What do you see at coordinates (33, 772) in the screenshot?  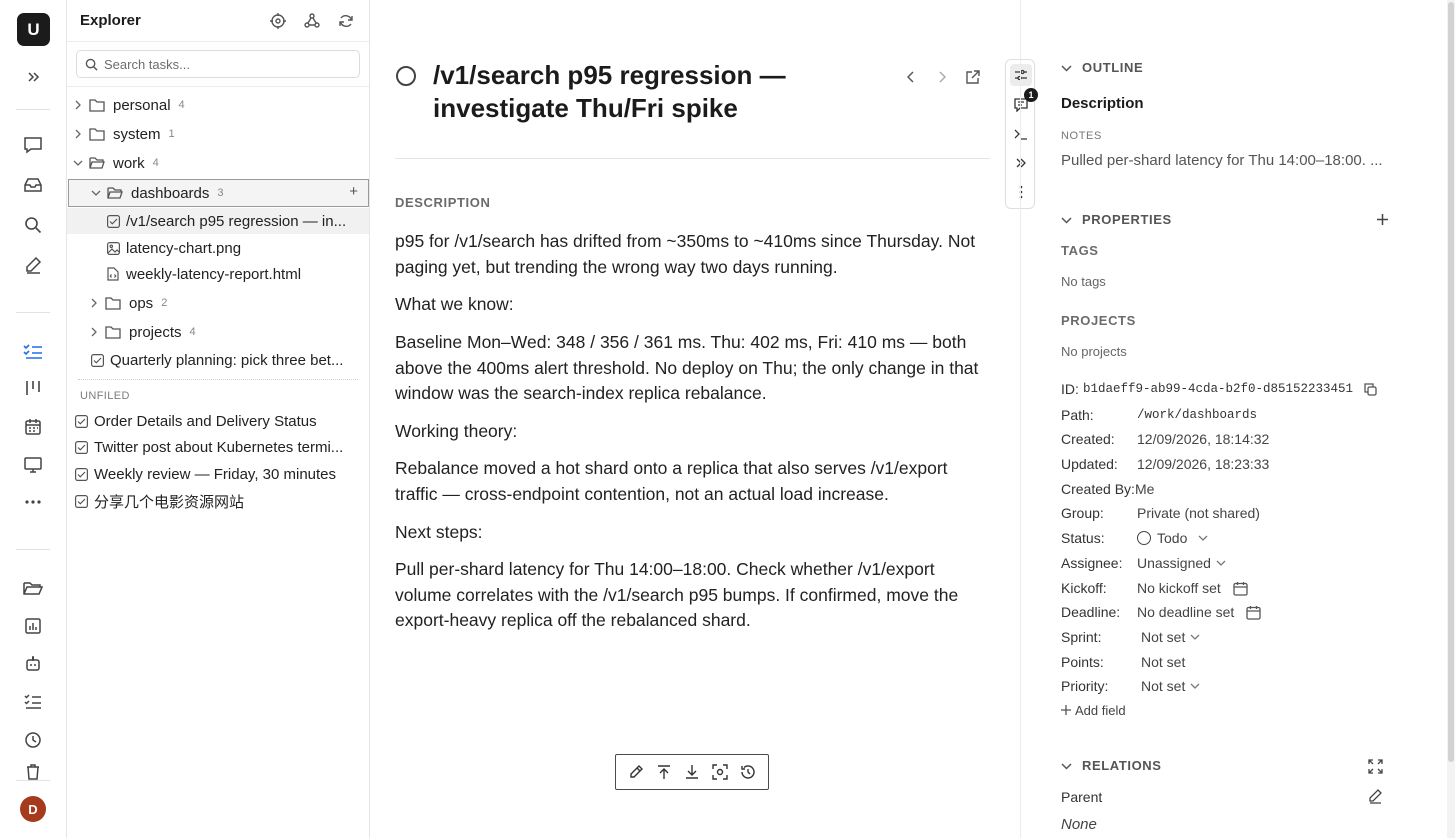 I see `trash-icon` at bounding box center [33, 772].